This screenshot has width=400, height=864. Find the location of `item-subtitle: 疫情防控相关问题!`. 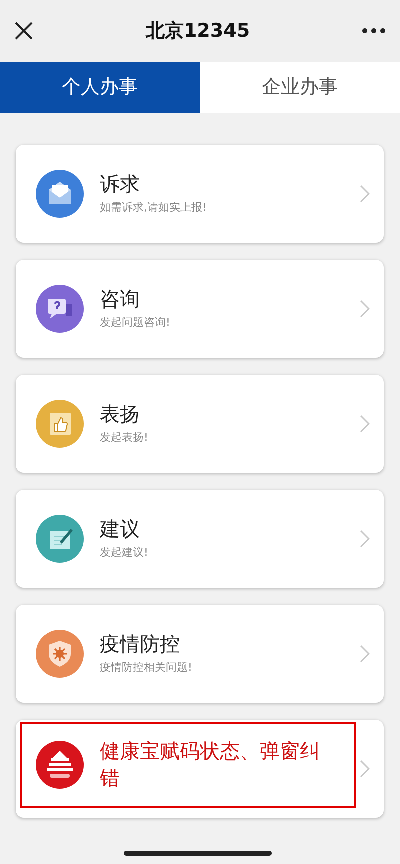

item-subtitle: 疫情防控相关问题! is located at coordinates (147, 668).